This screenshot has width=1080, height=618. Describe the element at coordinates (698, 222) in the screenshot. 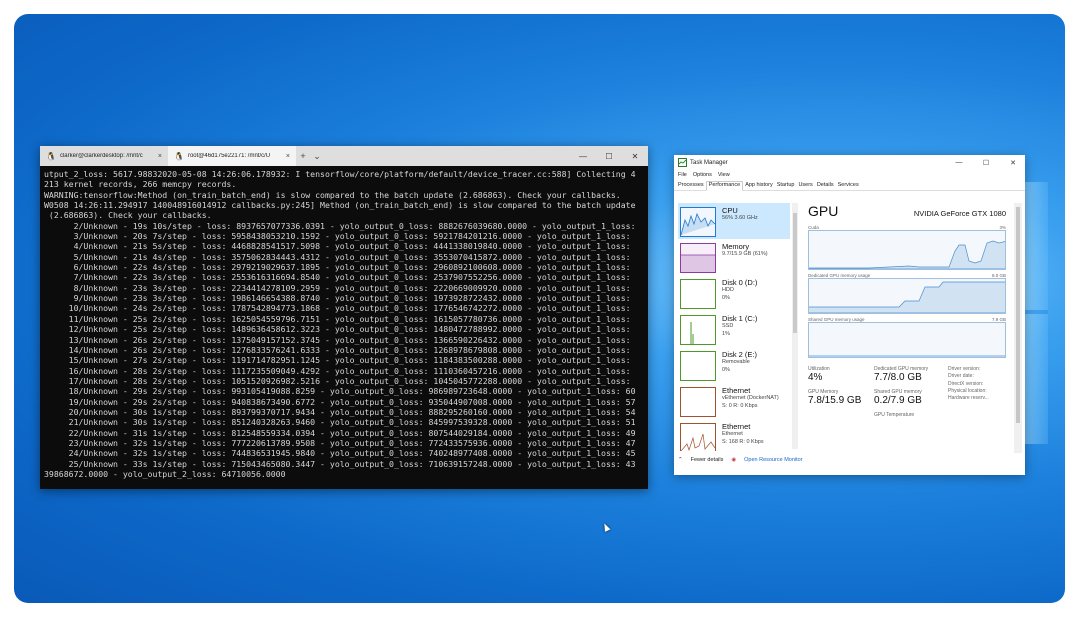

I see `cpu-thumbnail-graph` at that location.